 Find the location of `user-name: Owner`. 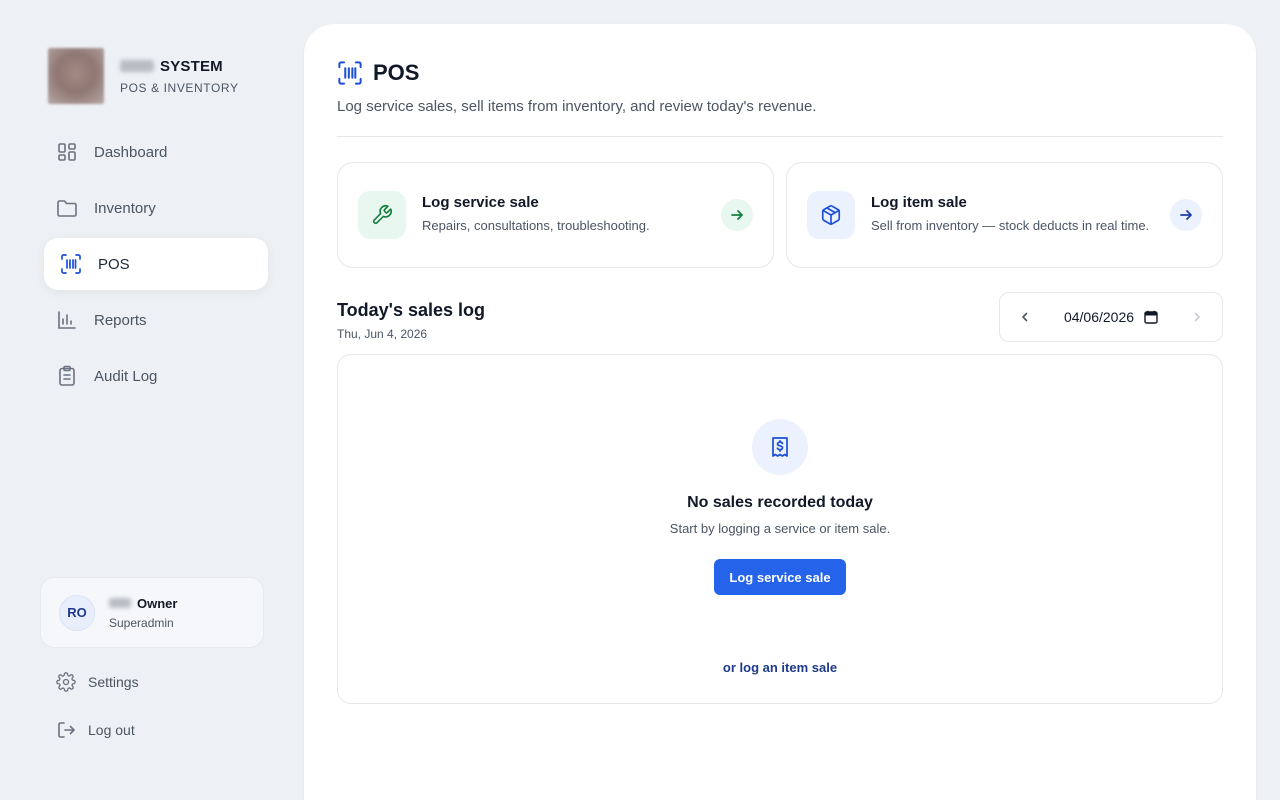

user-name: Owner is located at coordinates (157, 603).